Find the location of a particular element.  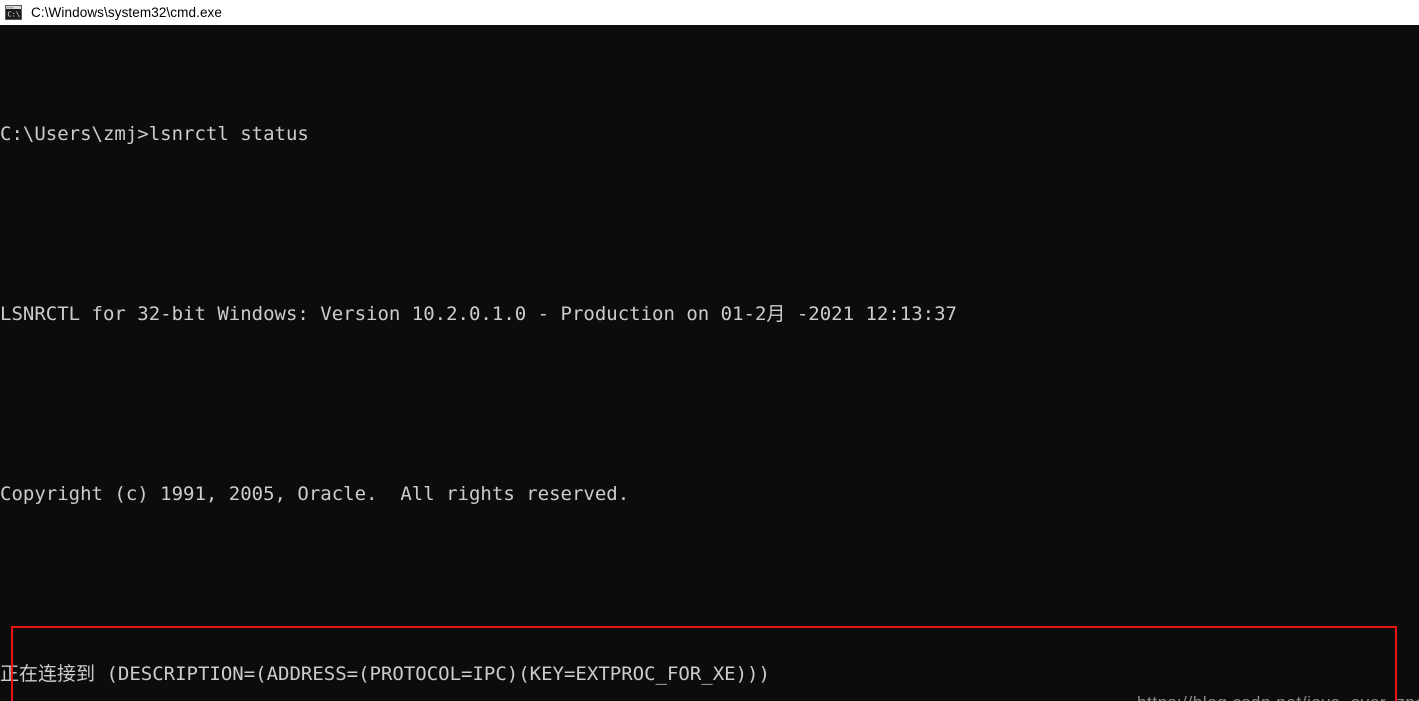

prompt-line: C:\Users\zmj>lsnrctl status is located at coordinates (154, 134).